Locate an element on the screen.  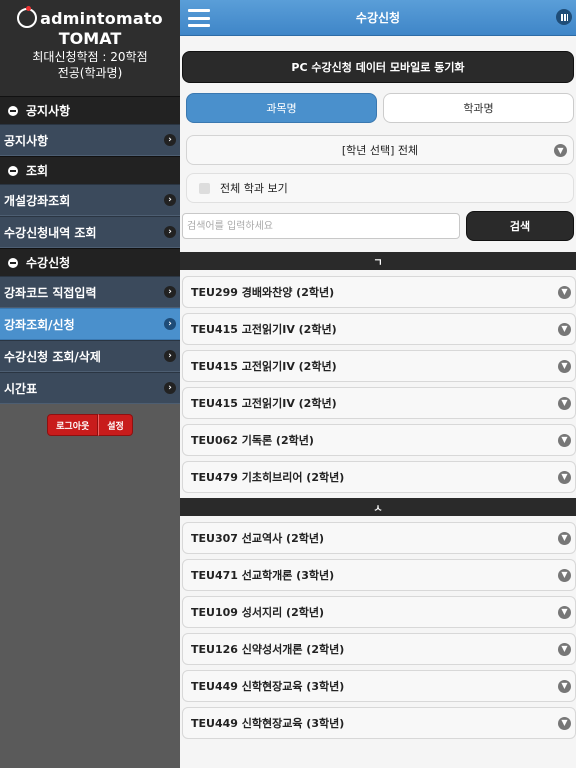
course-item: TEU062 기독론 (2학년) ▼ is located at coordinates (379, 440).